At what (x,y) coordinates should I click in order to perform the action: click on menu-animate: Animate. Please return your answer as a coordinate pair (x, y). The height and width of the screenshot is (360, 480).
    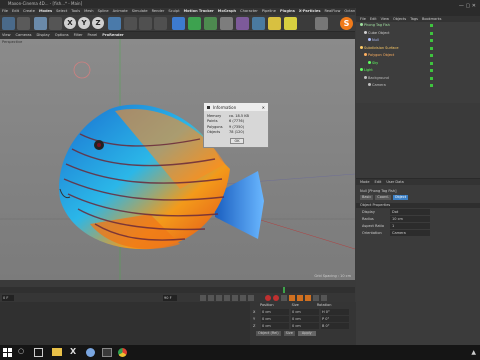
    Looking at the image, I should click on (120, 11).